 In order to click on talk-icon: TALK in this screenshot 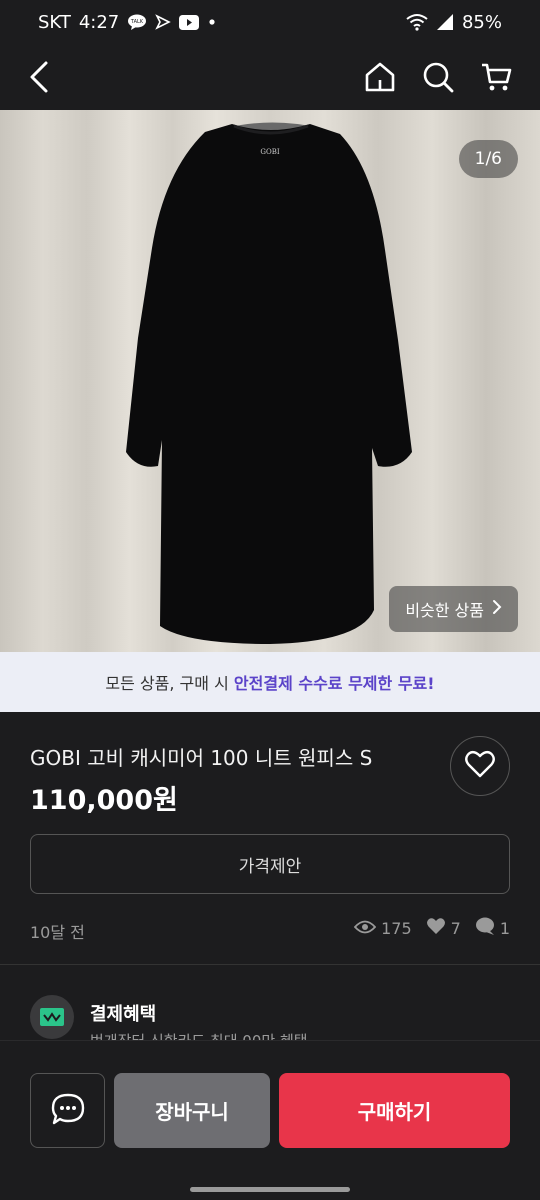, I will do `click(137, 22)`.